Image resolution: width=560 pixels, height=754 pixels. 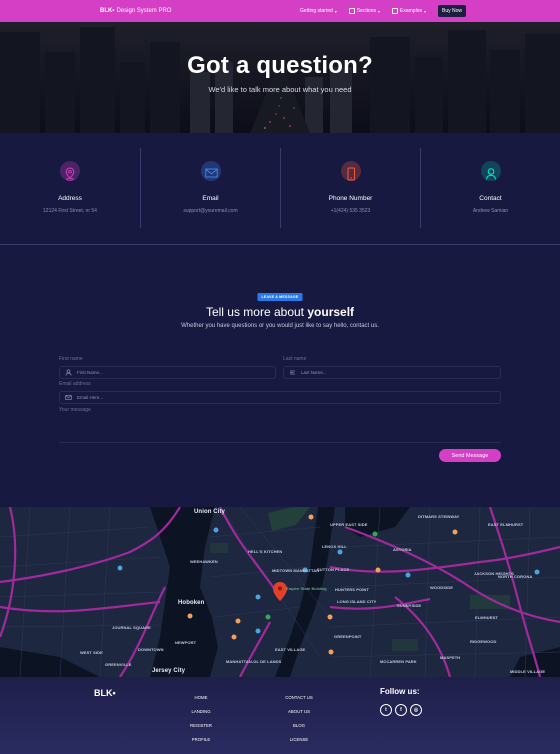 I want to click on map-label: UPPER EAST SIDE, so click(x=349, y=524).